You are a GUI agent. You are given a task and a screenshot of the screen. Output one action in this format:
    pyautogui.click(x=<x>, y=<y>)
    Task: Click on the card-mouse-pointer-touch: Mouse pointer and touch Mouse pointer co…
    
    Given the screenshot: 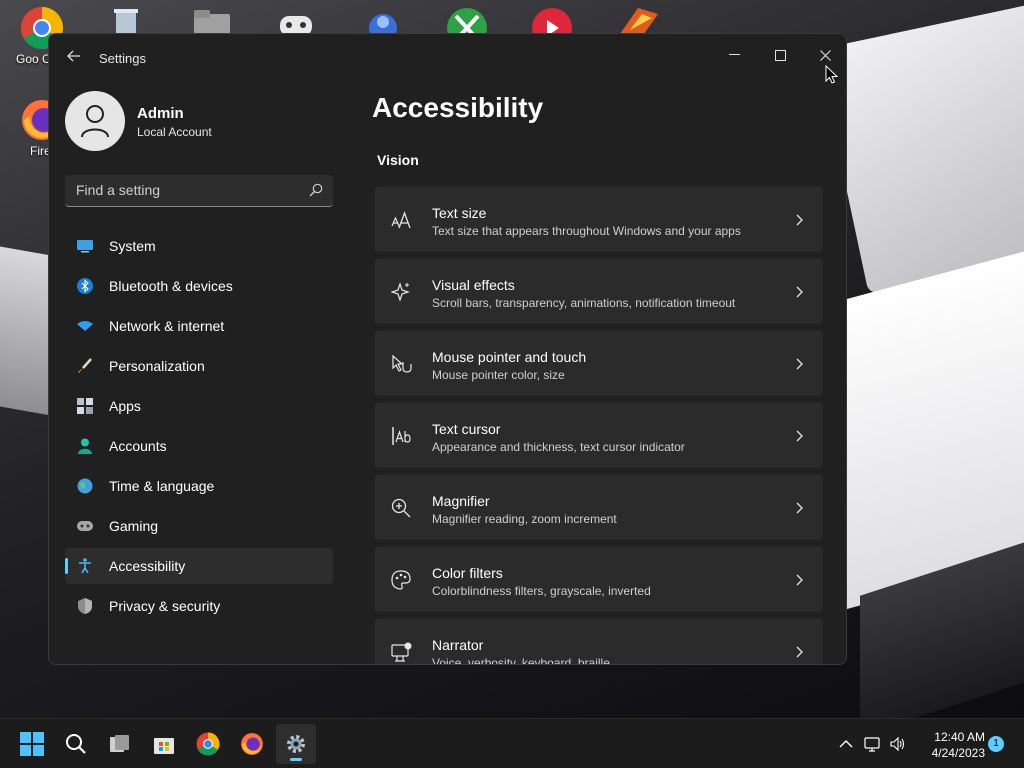 What is the action you would take?
    pyautogui.click(x=598, y=363)
    